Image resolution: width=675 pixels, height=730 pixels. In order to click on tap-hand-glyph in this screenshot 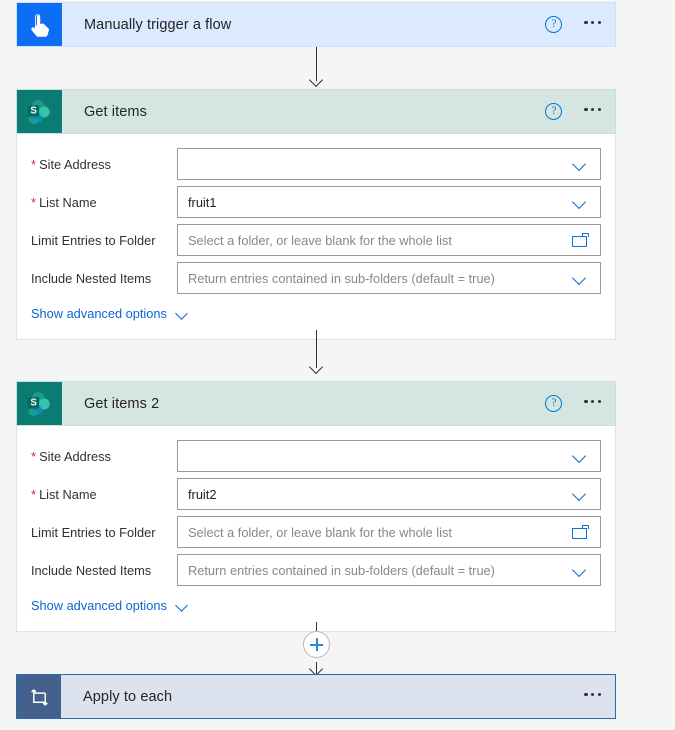, I will do `click(39, 25)`.